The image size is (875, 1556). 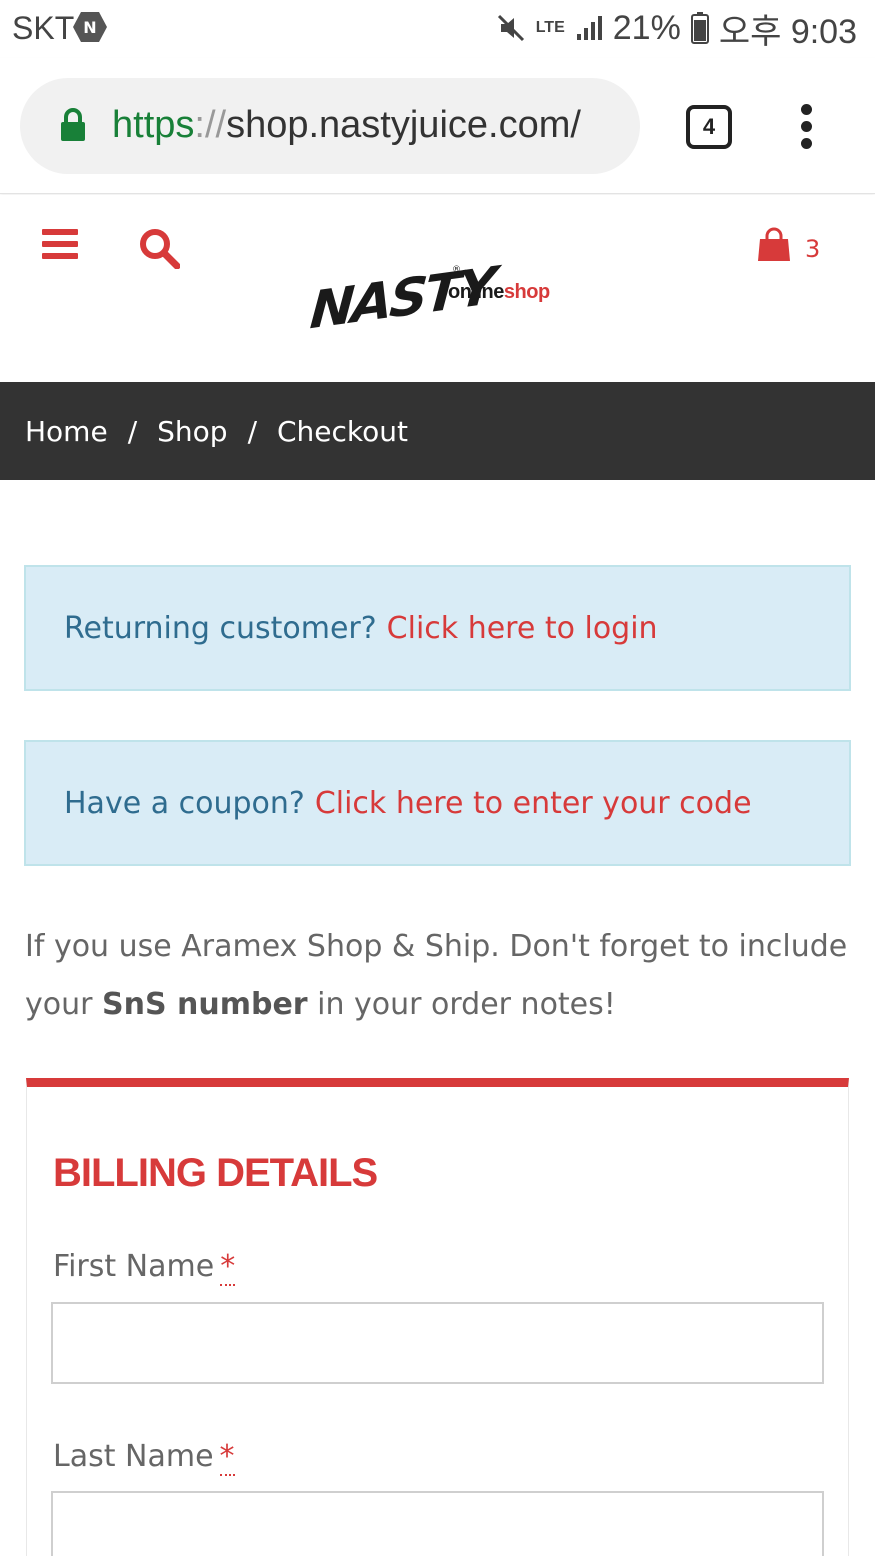 What do you see at coordinates (192, 431) in the screenshot?
I see `breadcrumb-shop: Shop` at bounding box center [192, 431].